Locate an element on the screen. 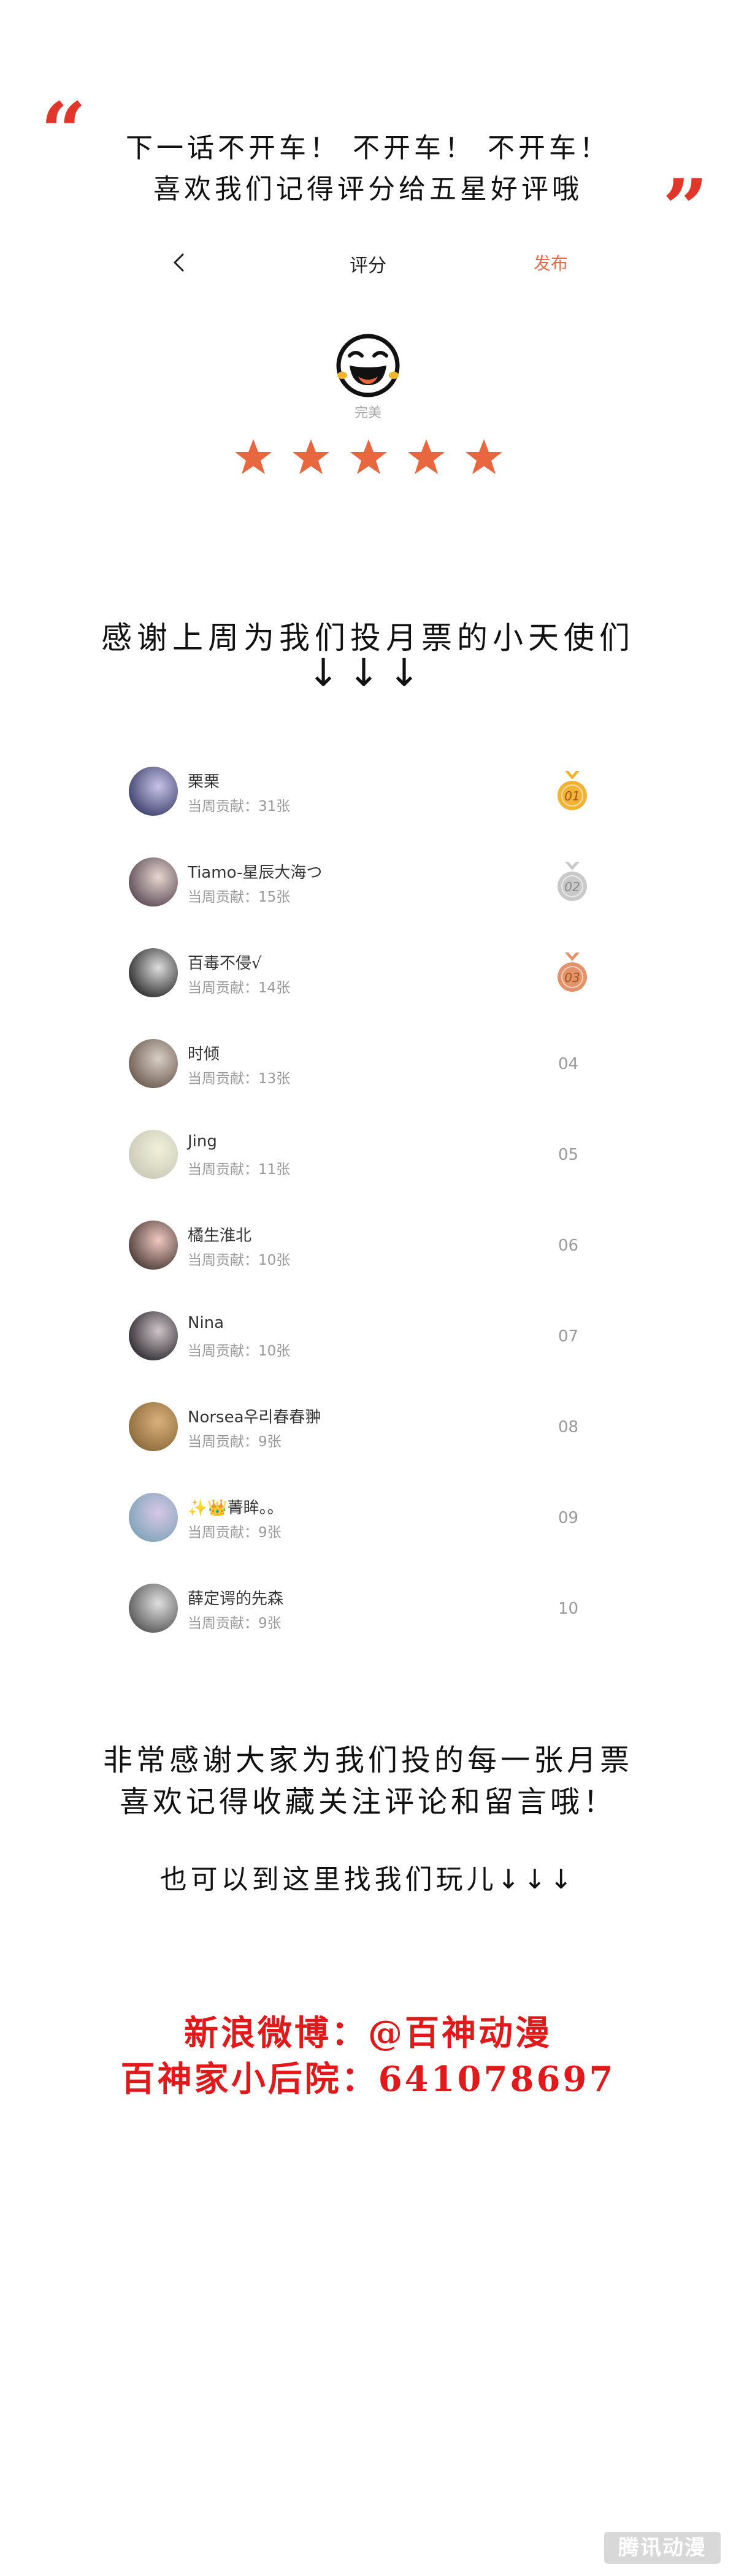 This screenshot has height=2576, width=736. weekly-contribution: 当周贡献：31张 is located at coordinates (239, 807).